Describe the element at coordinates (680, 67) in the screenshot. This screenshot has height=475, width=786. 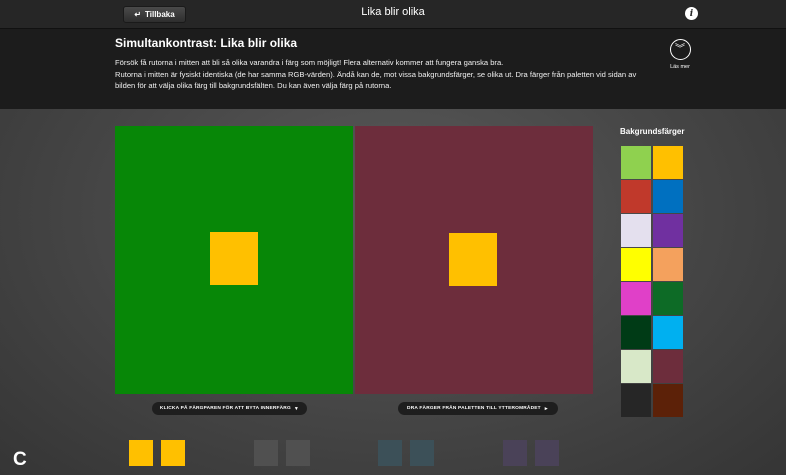
I see `read-more-label: Läs mer` at that location.